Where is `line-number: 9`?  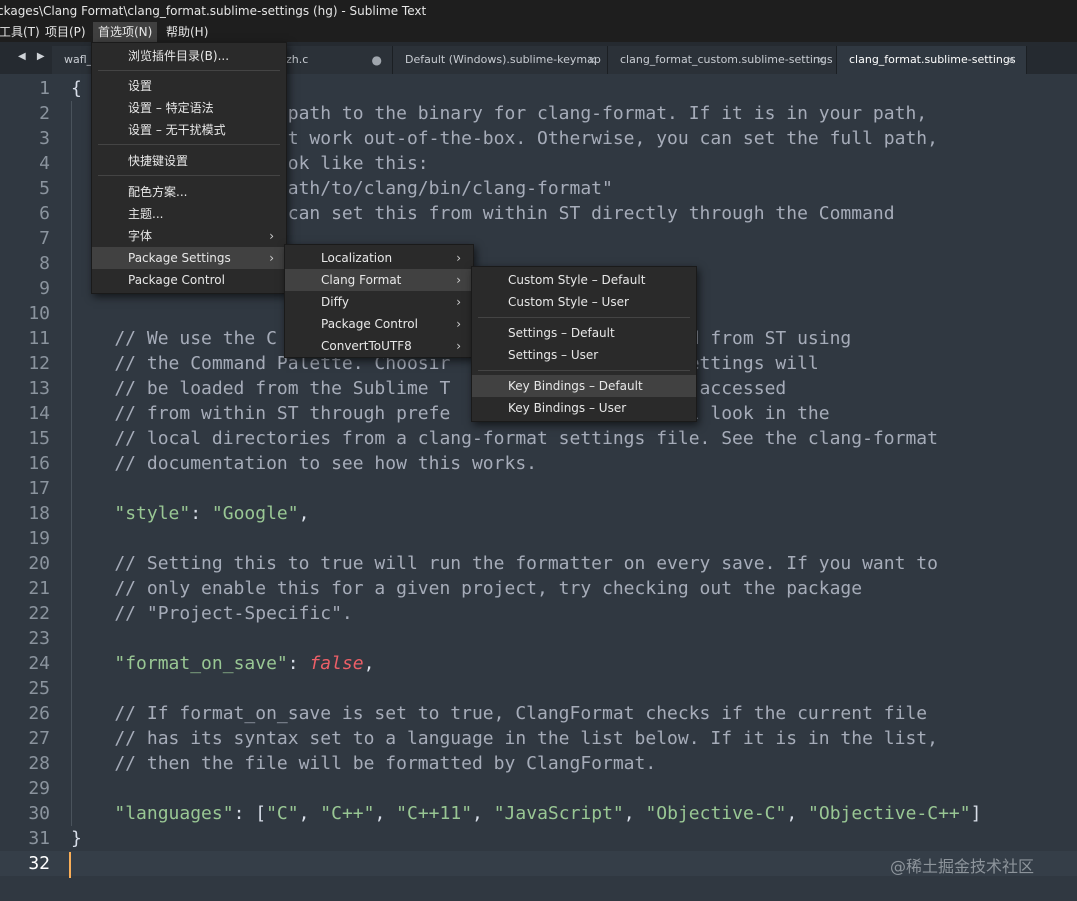
line-number: 9 is located at coordinates (44, 288).